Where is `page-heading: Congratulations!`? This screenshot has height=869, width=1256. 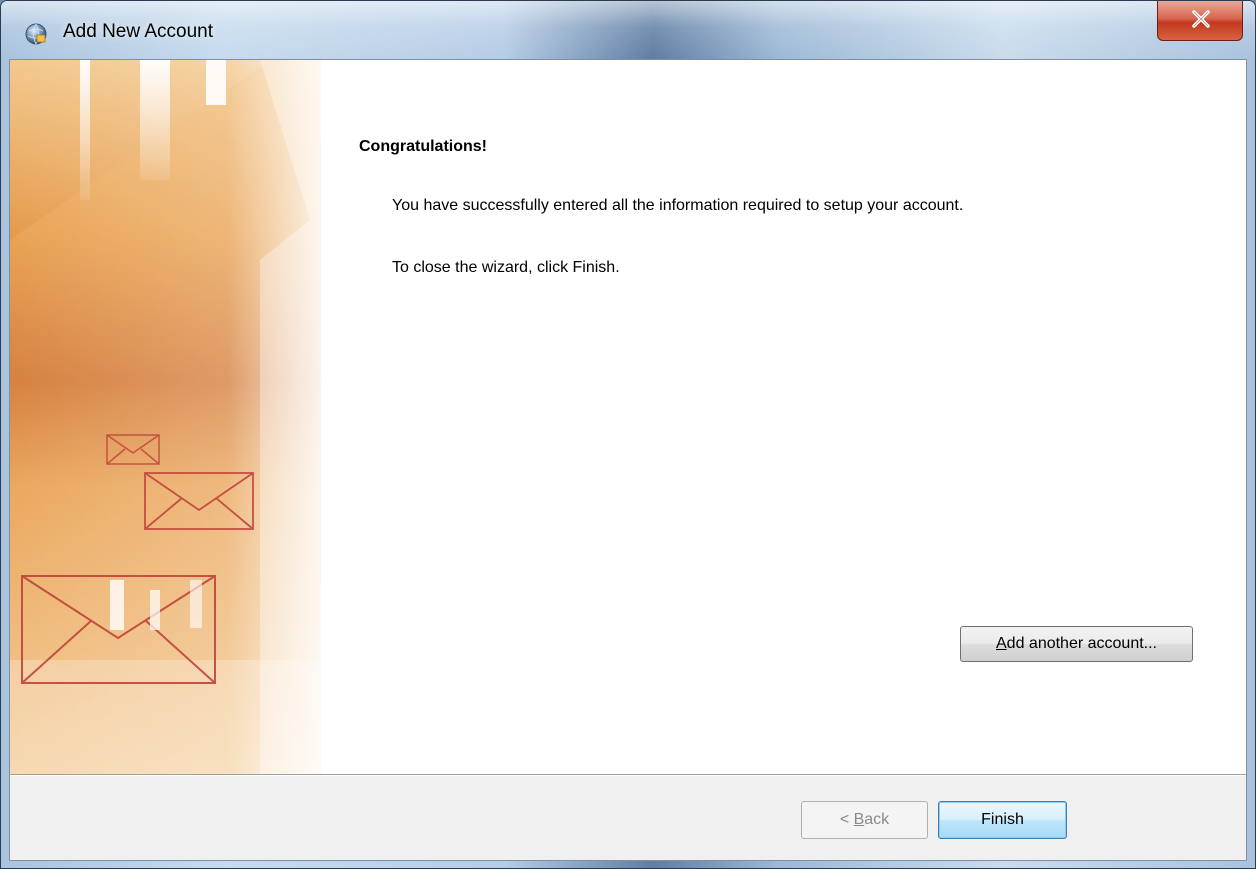
page-heading: Congratulations! is located at coordinates (423, 146).